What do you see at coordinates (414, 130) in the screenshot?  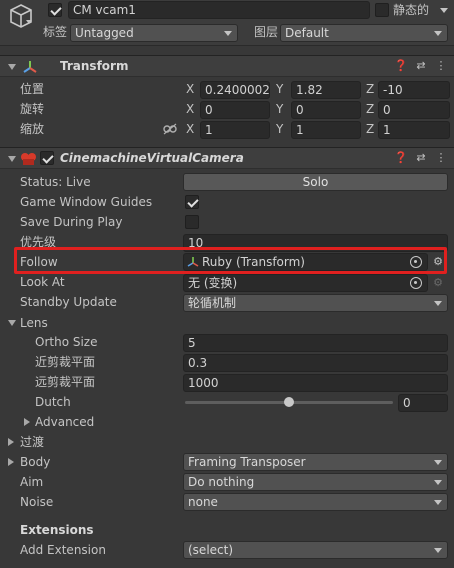 I see `scale-z-field: 1` at bounding box center [414, 130].